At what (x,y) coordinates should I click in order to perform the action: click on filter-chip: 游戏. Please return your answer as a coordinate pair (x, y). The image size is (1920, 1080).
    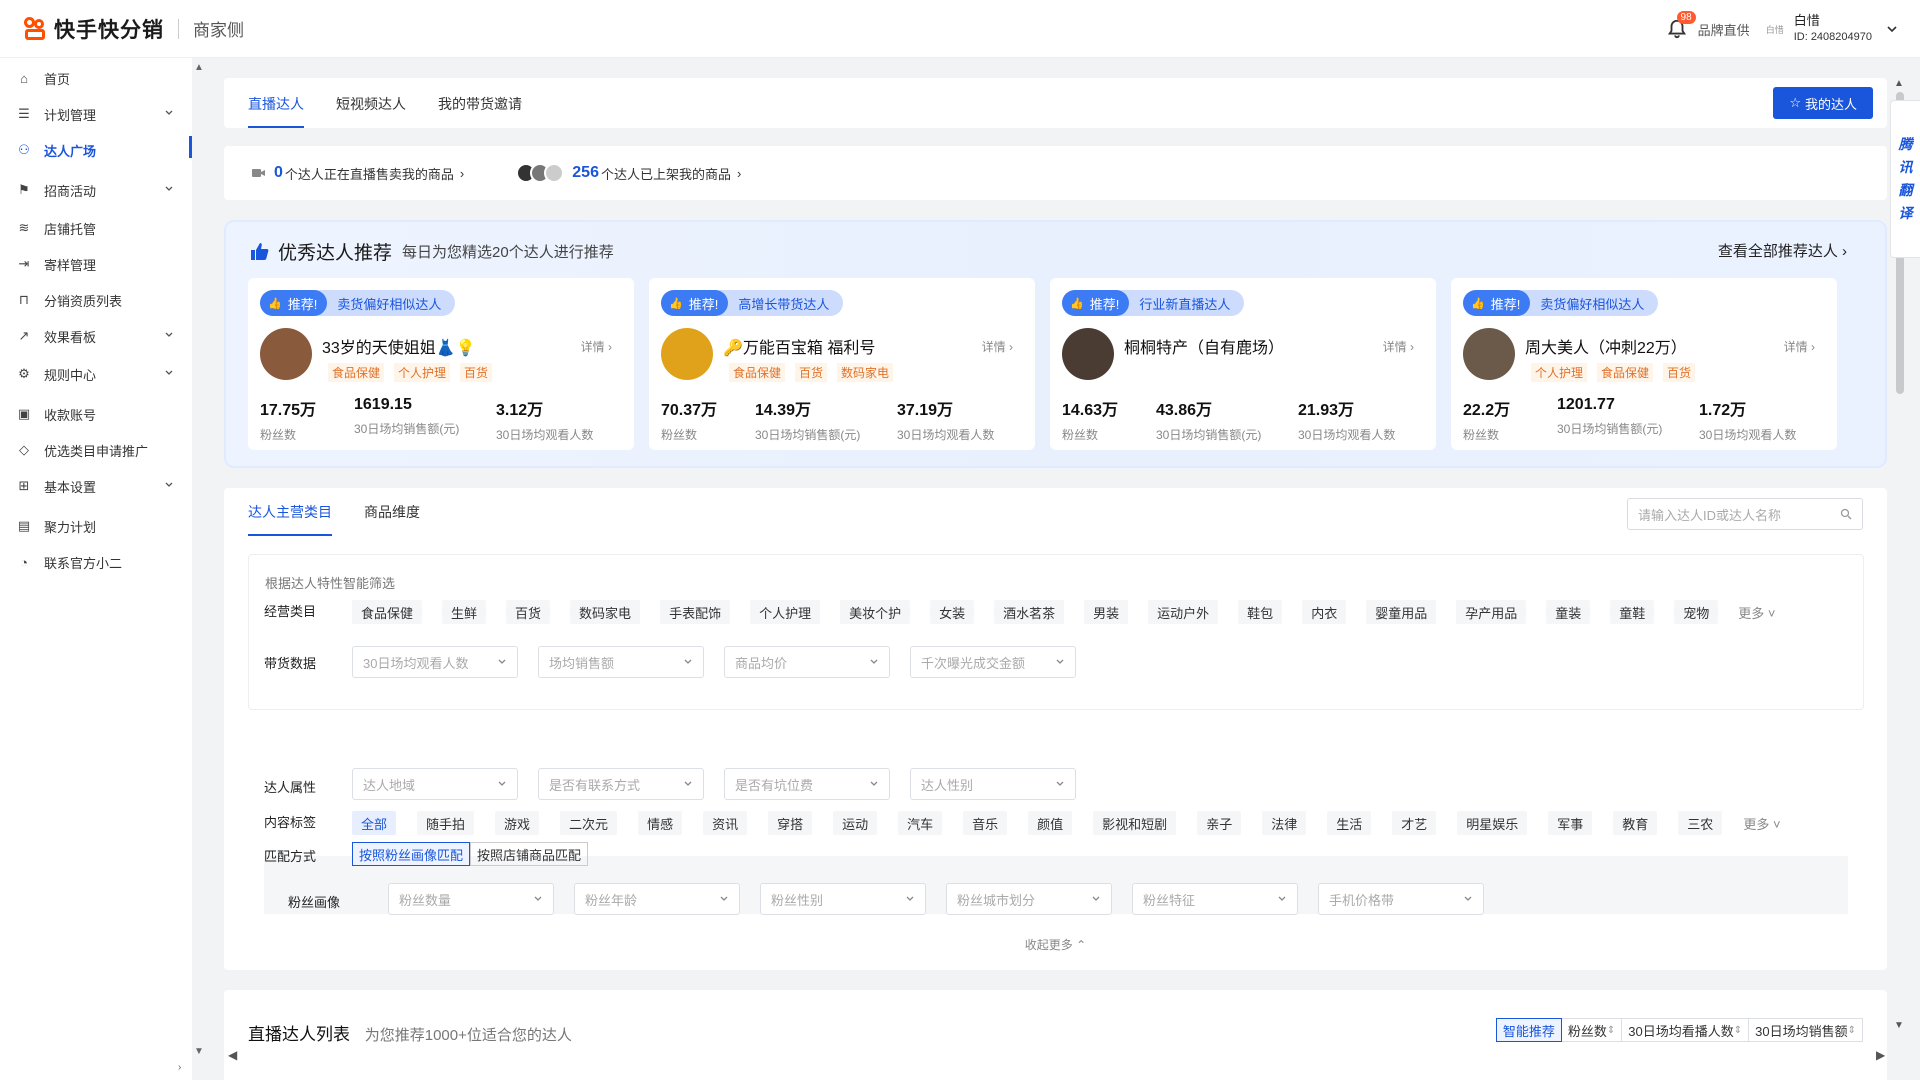
    Looking at the image, I should click on (517, 823).